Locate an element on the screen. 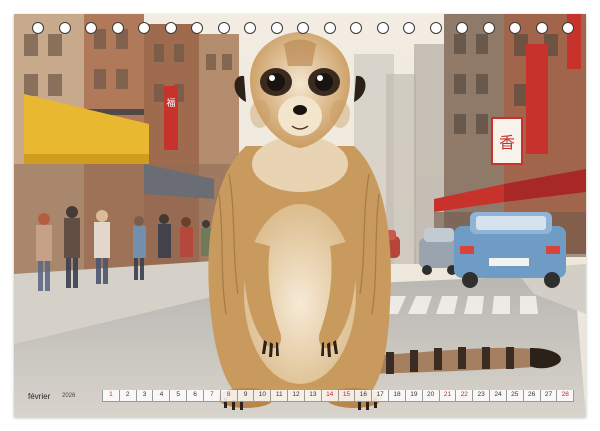 This screenshot has height=431, width=600. svg-text: 福 is located at coordinates (170, 103).